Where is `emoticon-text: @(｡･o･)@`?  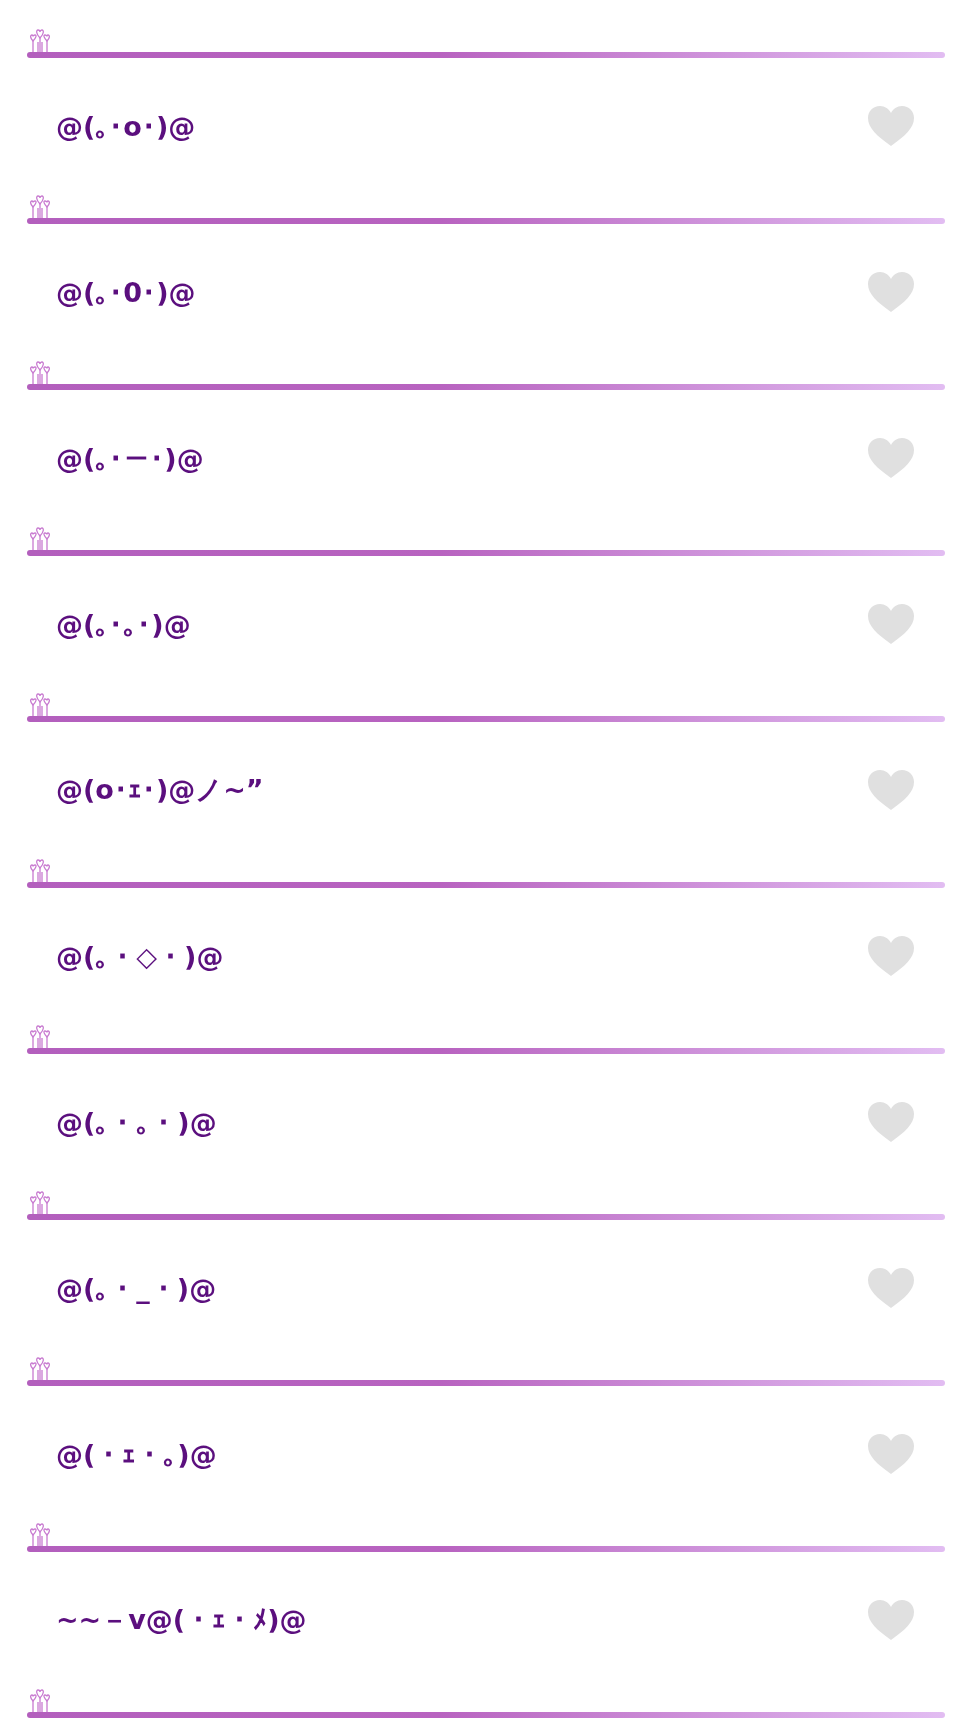
emoticon-text: @(｡･o･)@ is located at coordinates (126, 126).